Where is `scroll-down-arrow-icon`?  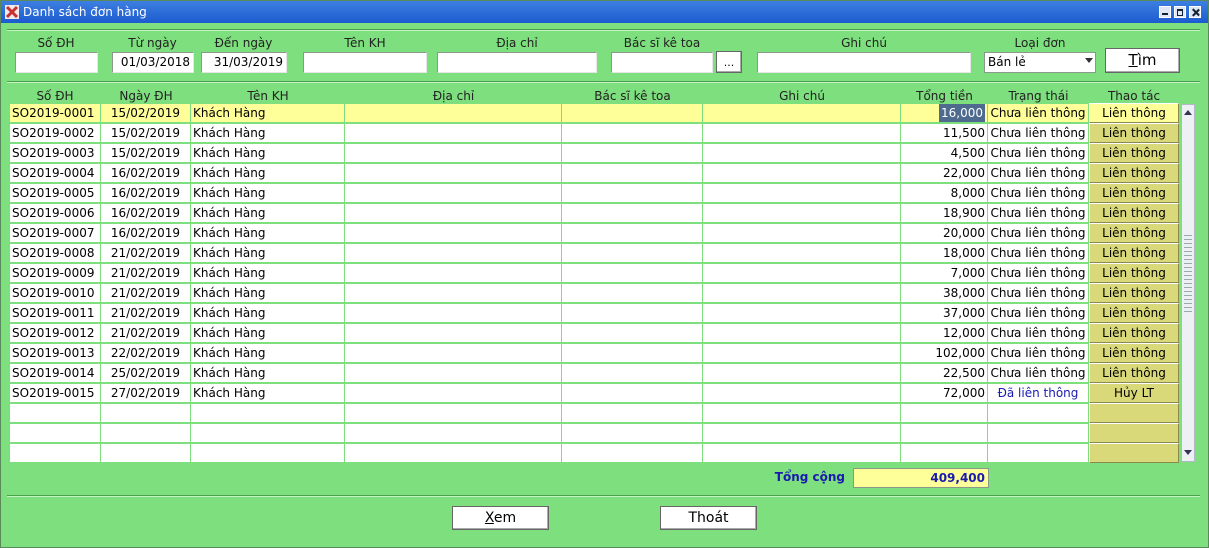
scroll-down-arrow-icon is located at coordinates (1188, 453).